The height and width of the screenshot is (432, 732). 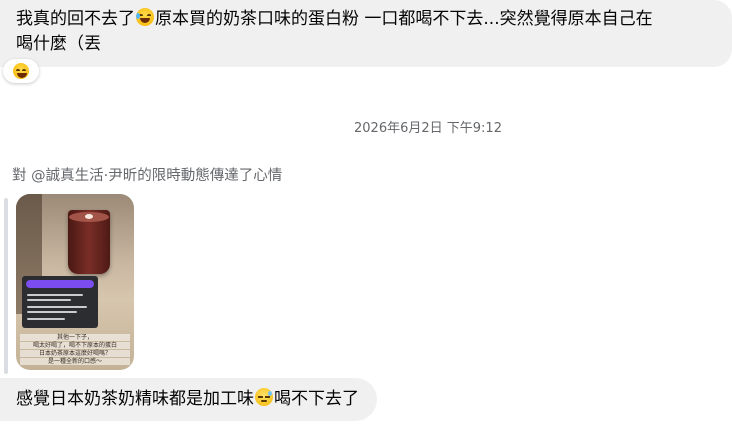 I want to click on message-bubble-incoming-2: 感覺日本奶茶奶精味都是加工味 喝不下去了, so click(x=188, y=399).